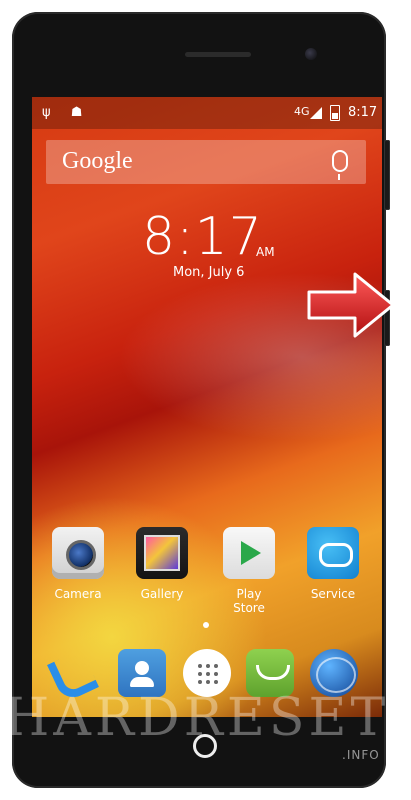 This screenshot has width=411, height=800. I want to click on app-label: Service, so click(333, 594).